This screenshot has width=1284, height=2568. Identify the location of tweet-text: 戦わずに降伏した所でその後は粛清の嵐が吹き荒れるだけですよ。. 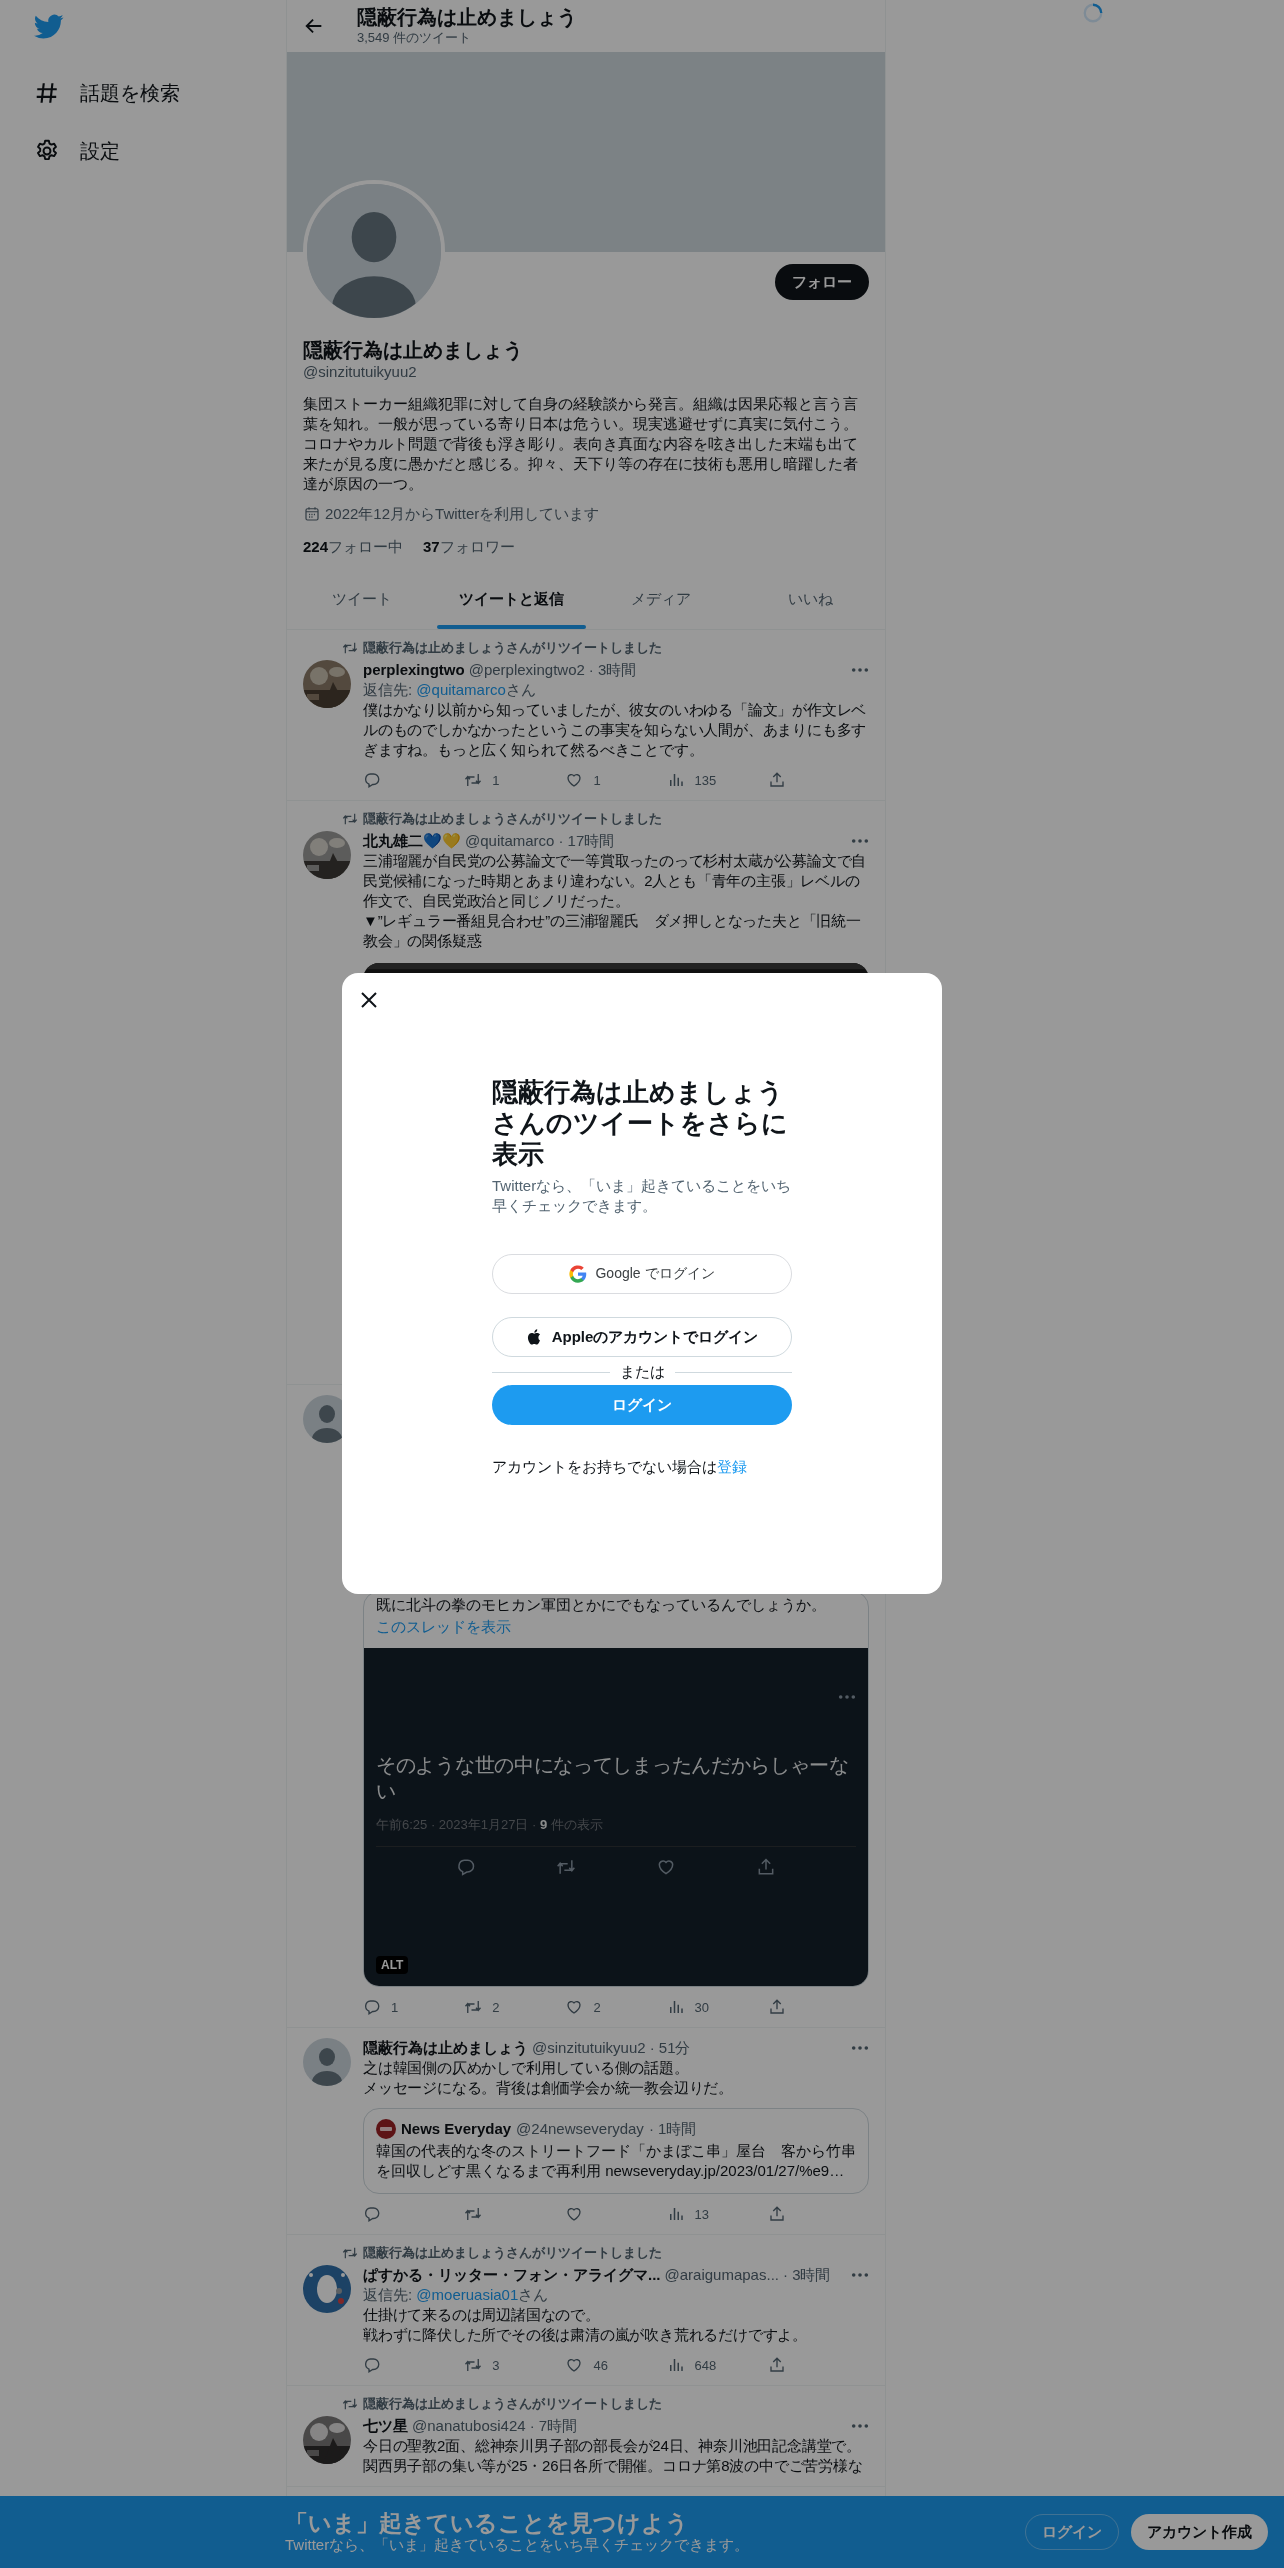
(585, 2335).